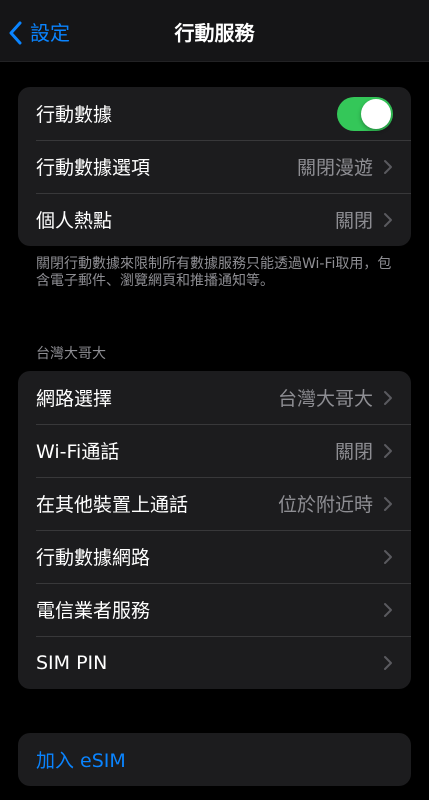  What do you see at coordinates (214, 219) in the screenshot?
I see `personal-hotspot-row: 個人熱點 關閉` at bounding box center [214, 219].